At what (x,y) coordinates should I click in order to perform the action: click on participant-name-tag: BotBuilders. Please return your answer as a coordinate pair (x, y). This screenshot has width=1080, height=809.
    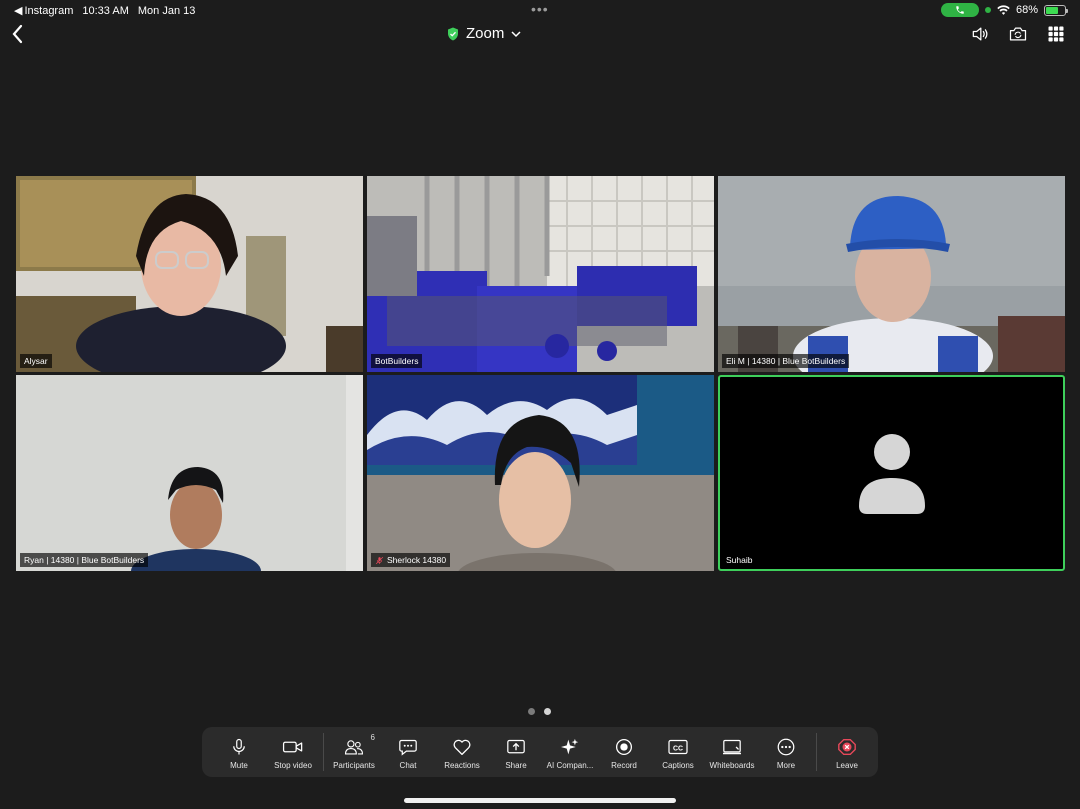
    Looking at the image, I should click on (397, 361).